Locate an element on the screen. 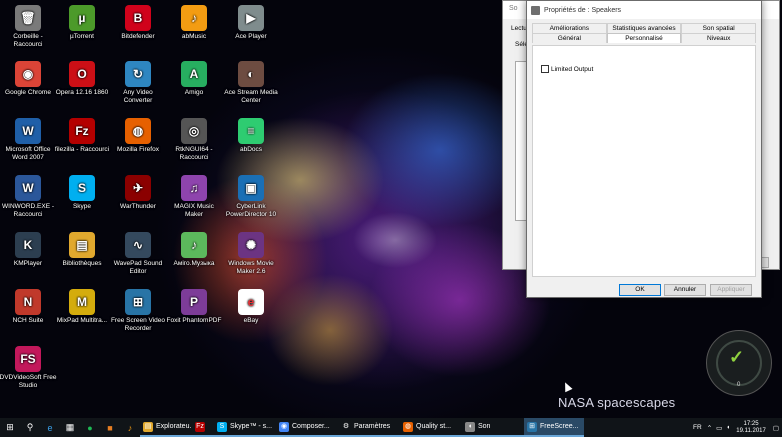 The width and height of the screenshot is (782, 437). desktop-icon: O Opera 12.16 1860 is located at coordinates (82, 79).